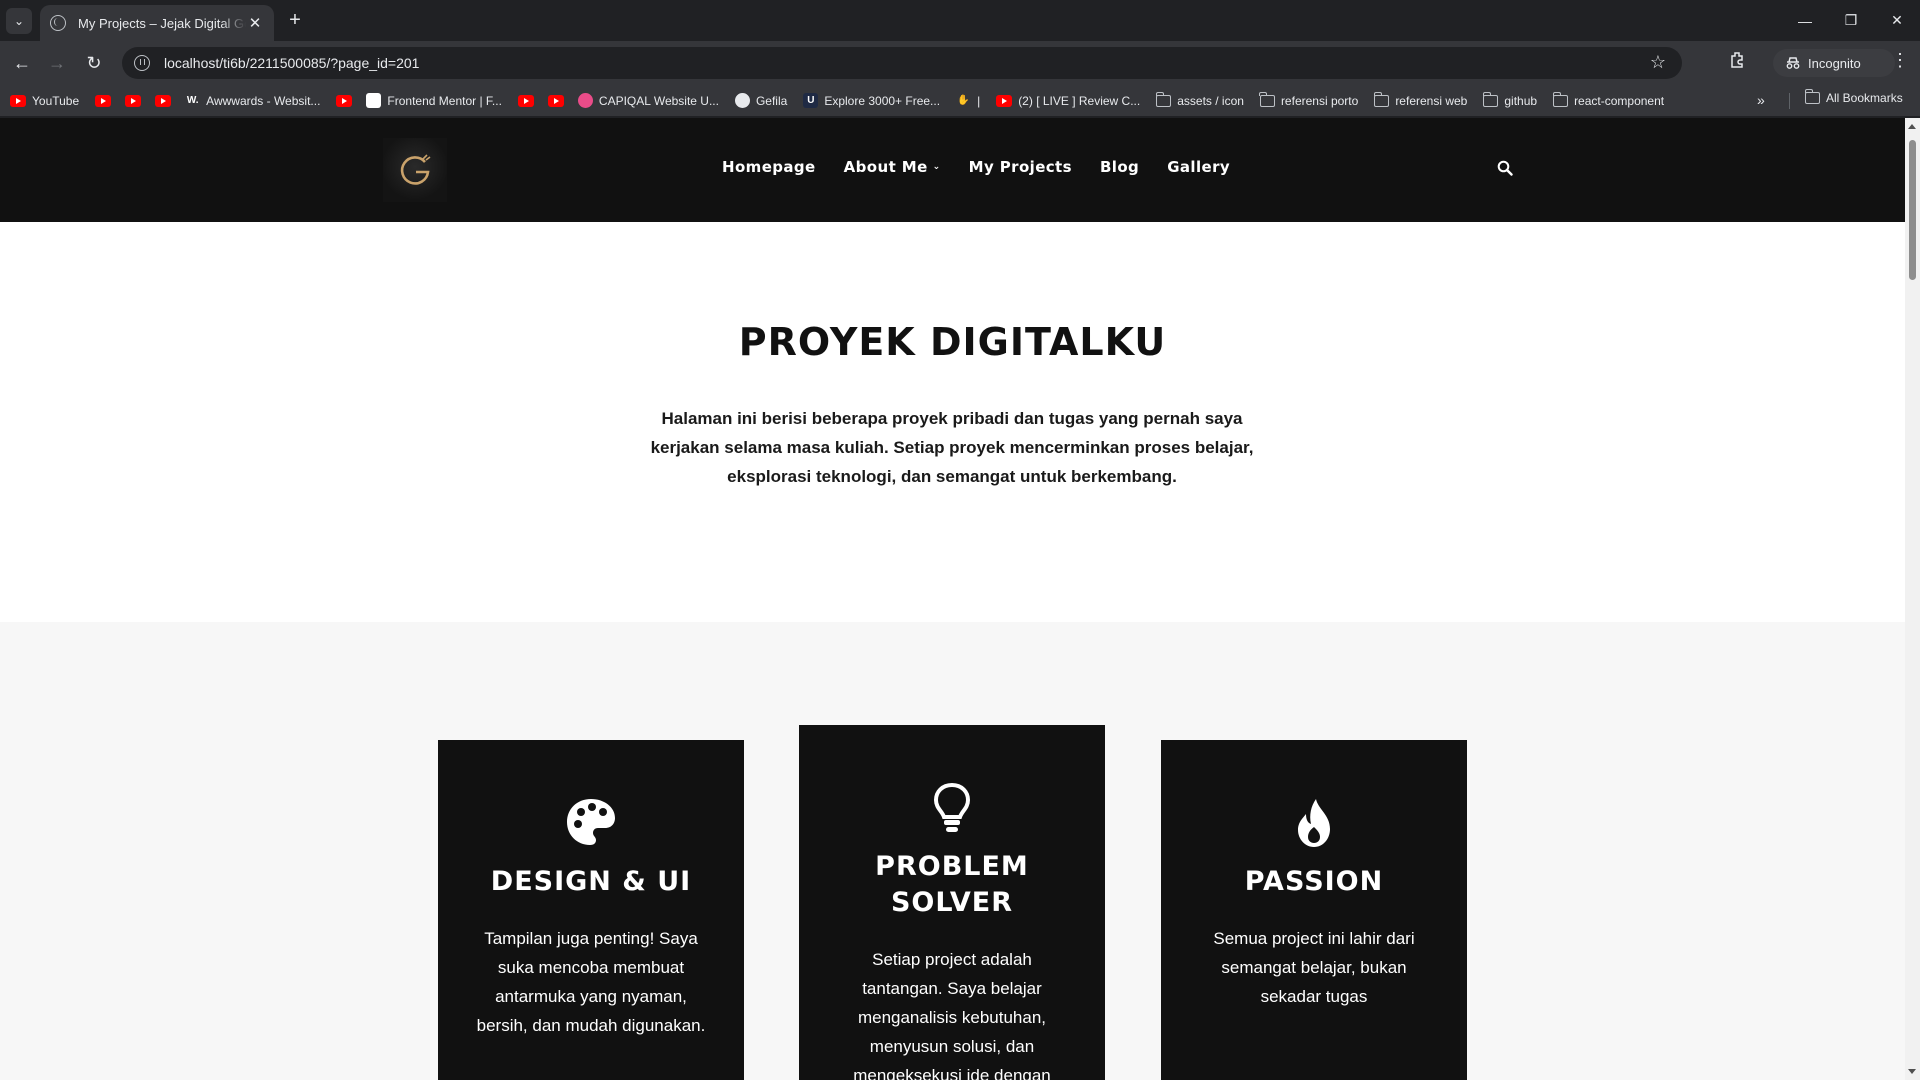 The height and width of the screenshot is (1080, 1920). What do you see at coordinates (57, 63) in the screenshot?
I see `forward-button: →` at bounding box center [57, 63].